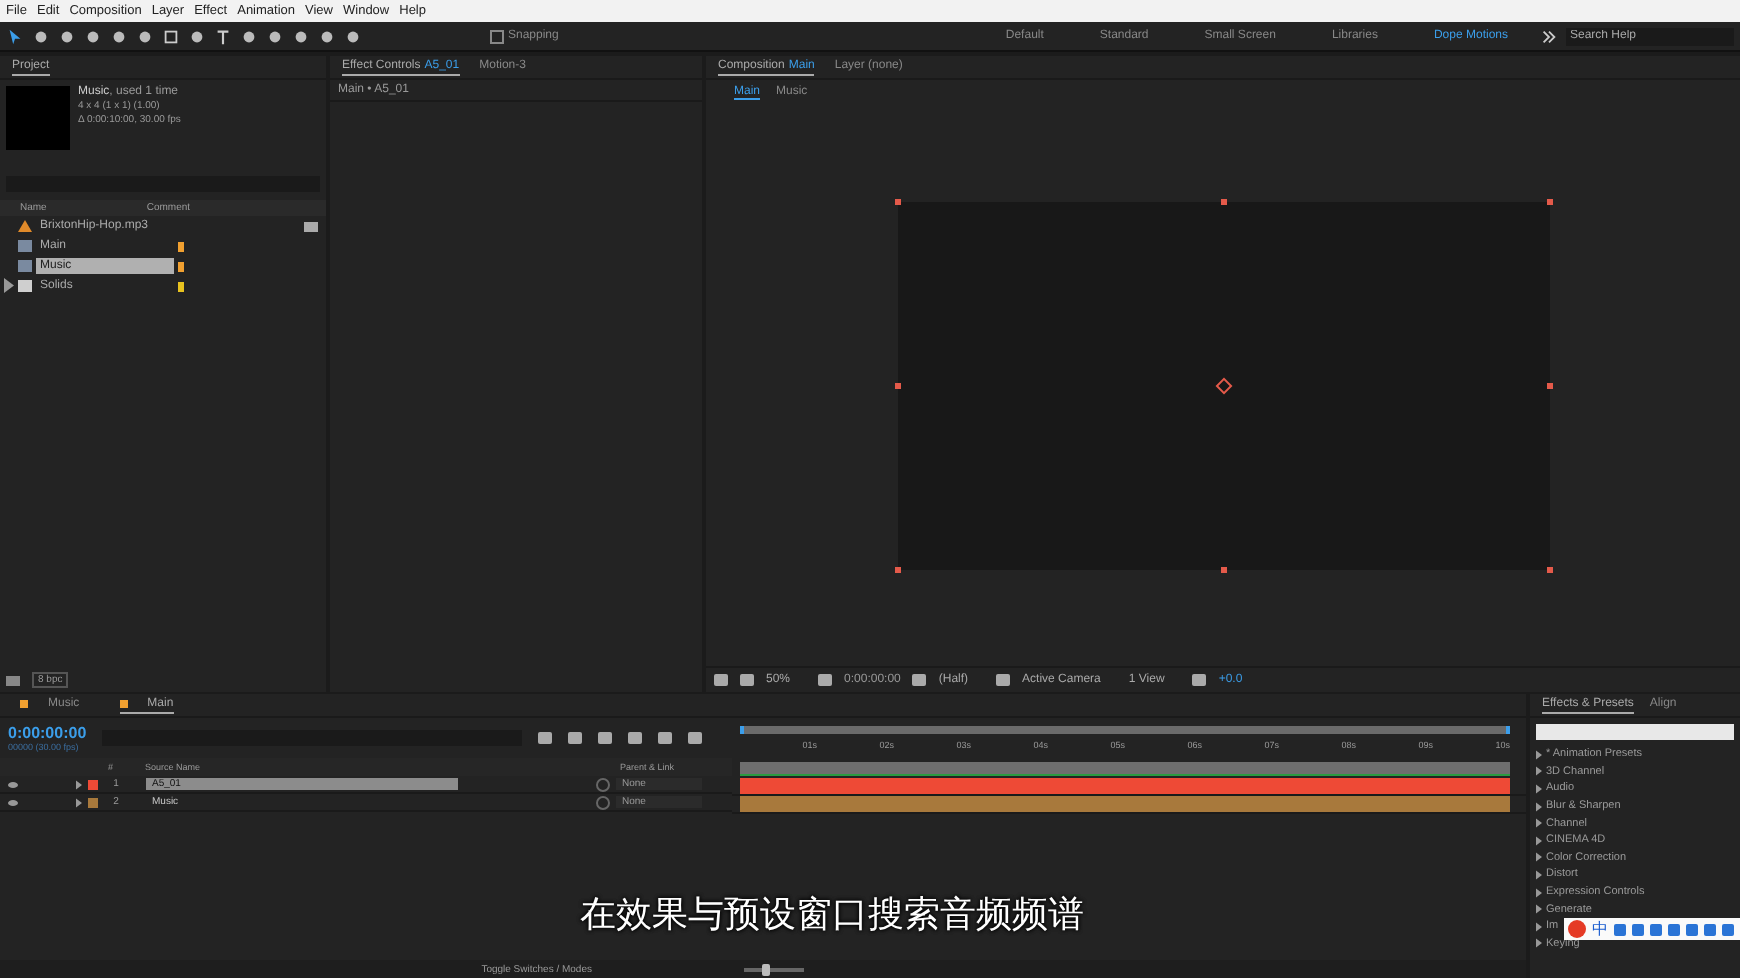 The image size is (1740, 978). What do you see at coordinates (1223, 385) in the screenshot?
I see `anchor-point-icon` at bounding box center [1223, 385].